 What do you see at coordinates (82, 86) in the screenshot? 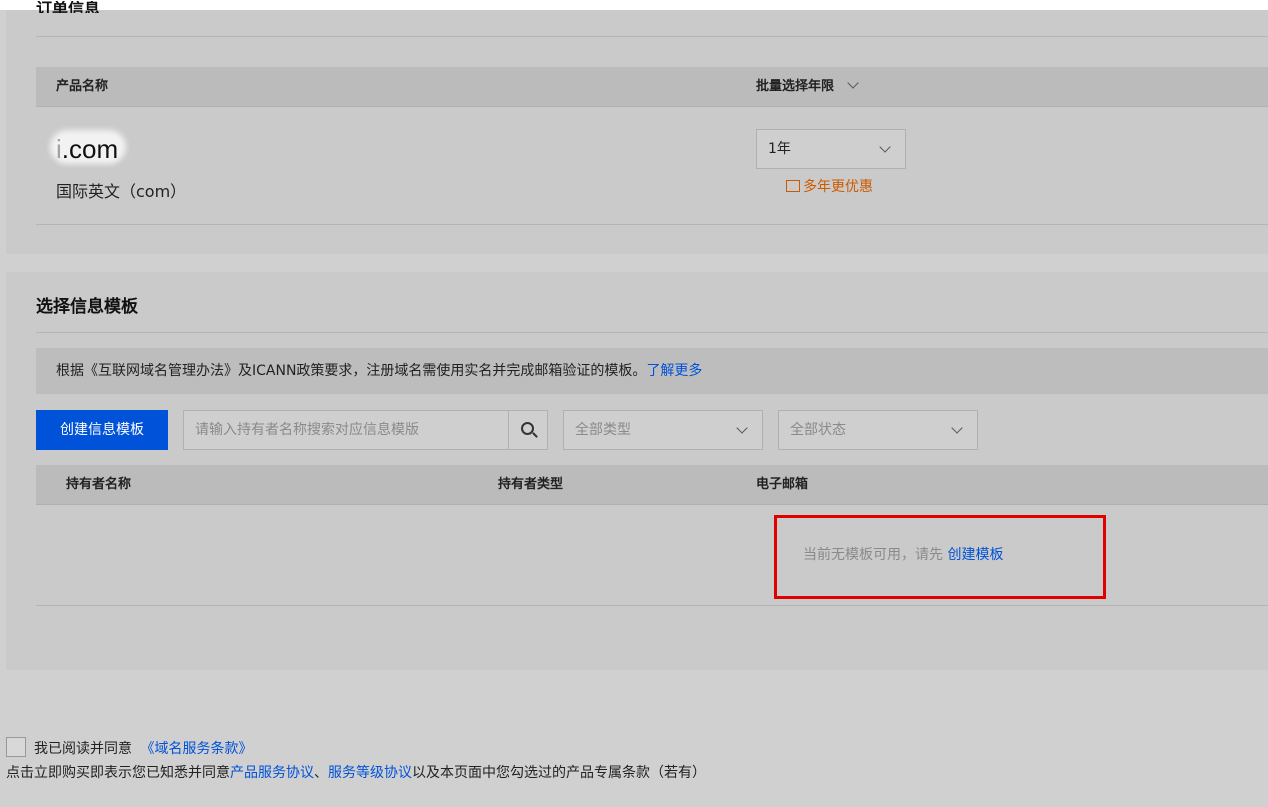
I see `col-product: 产品名称` at bounding box center [82, 86].